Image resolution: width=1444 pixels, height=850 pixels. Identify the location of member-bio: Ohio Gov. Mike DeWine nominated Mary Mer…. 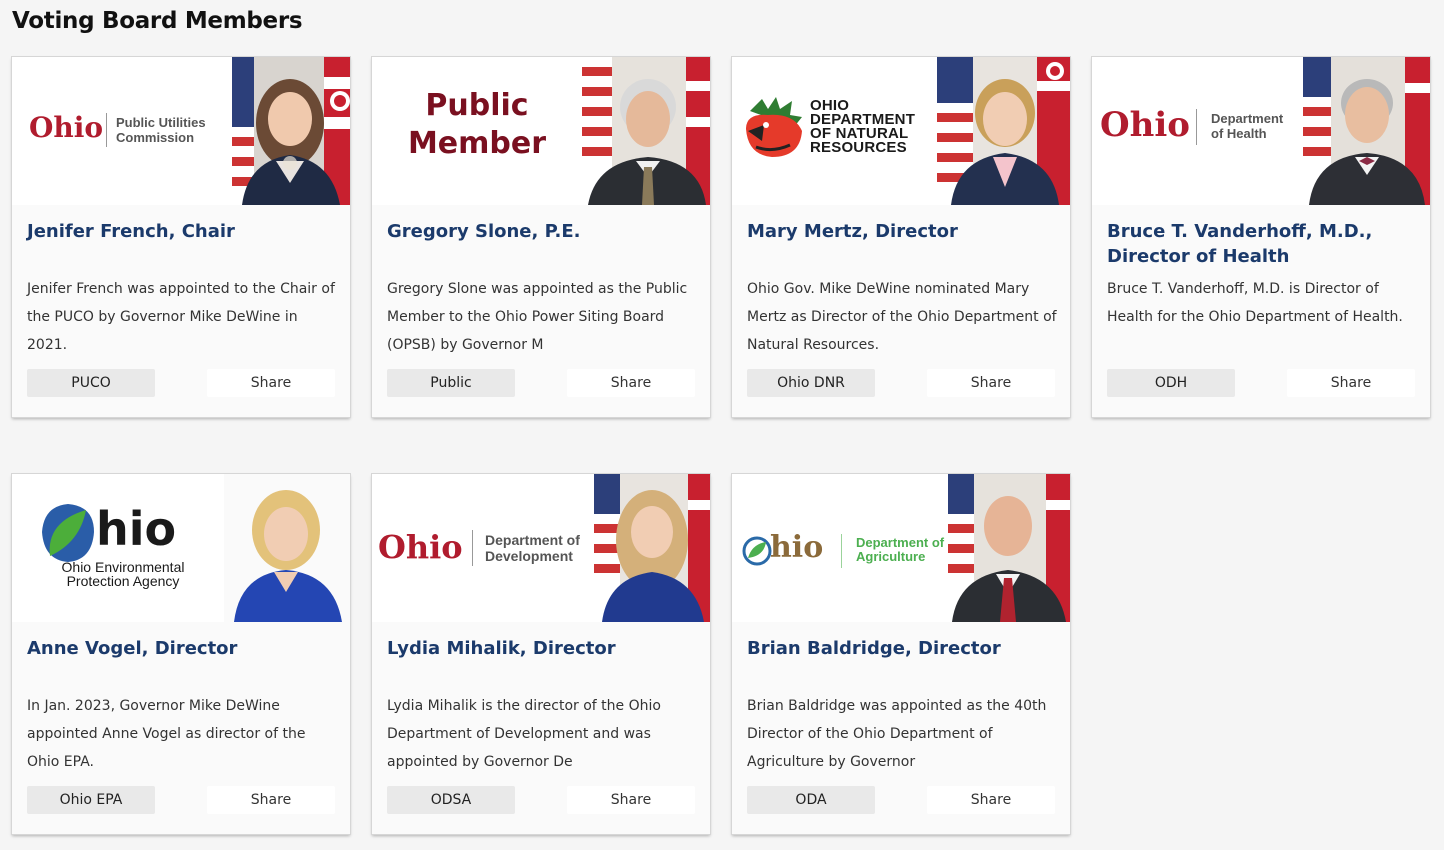
(902, 317).